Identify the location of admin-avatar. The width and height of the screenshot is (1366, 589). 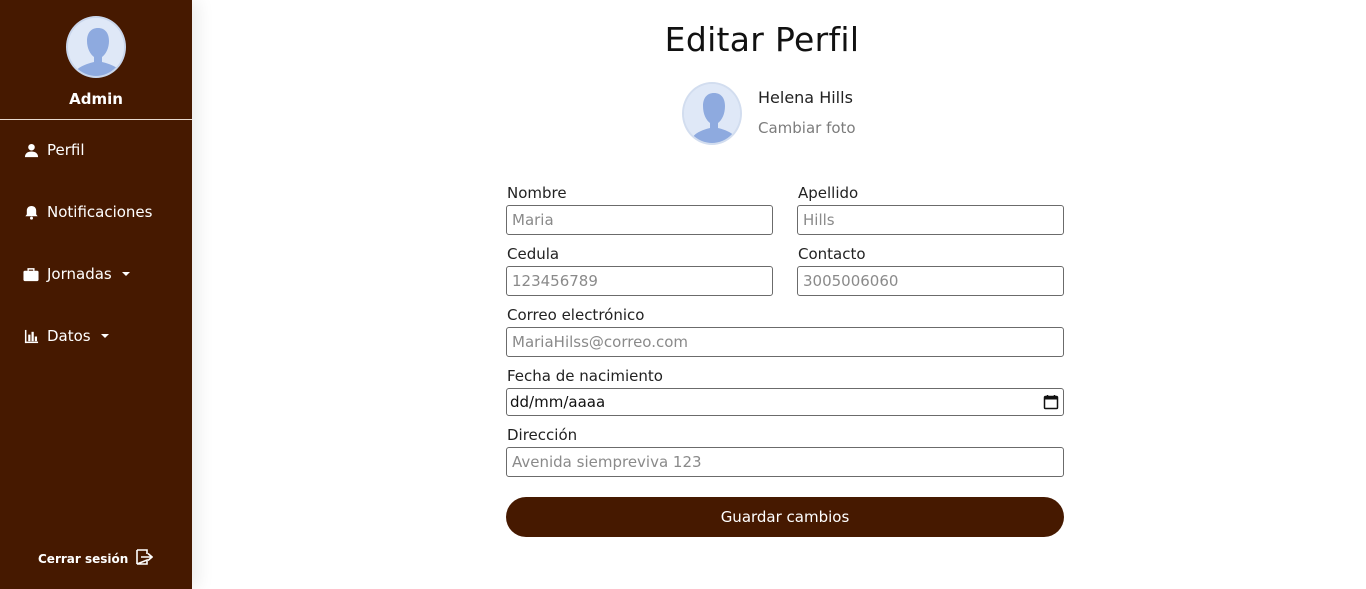
(96, 47).